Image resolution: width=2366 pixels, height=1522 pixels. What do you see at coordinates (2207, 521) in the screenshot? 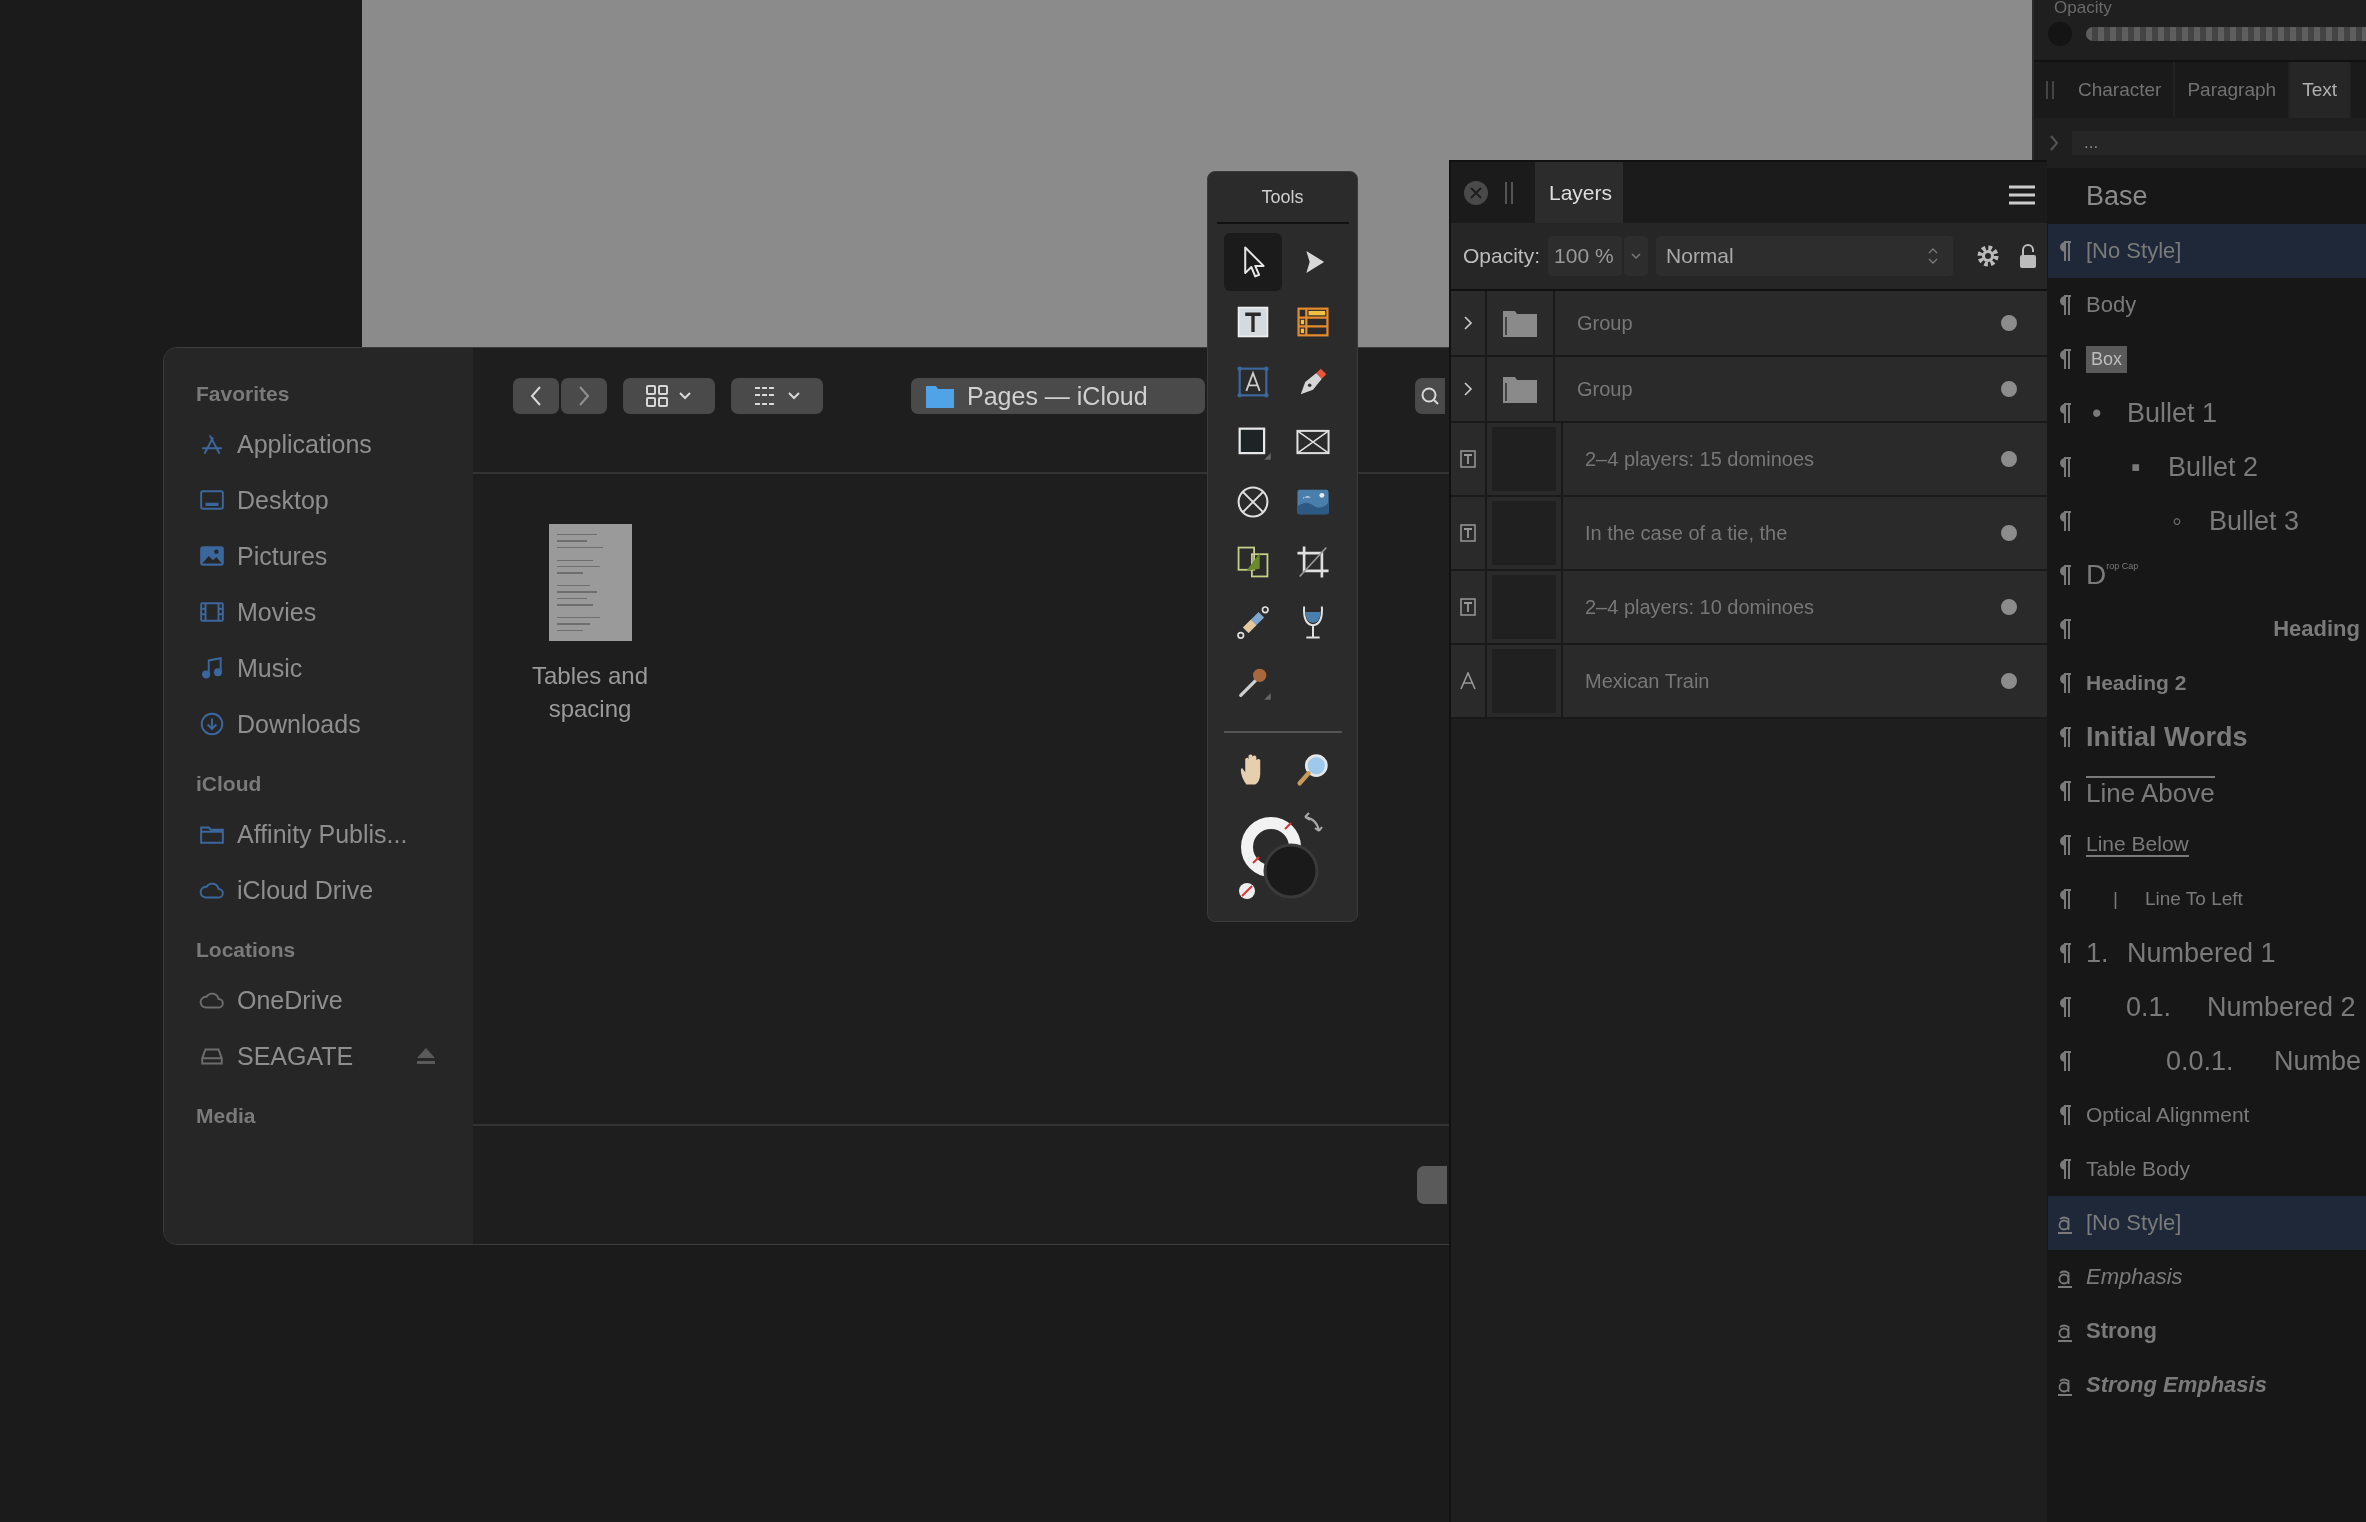
I see `paragraph-style-item: ◦ Bullet 3` at bounding box center [2207, 521].